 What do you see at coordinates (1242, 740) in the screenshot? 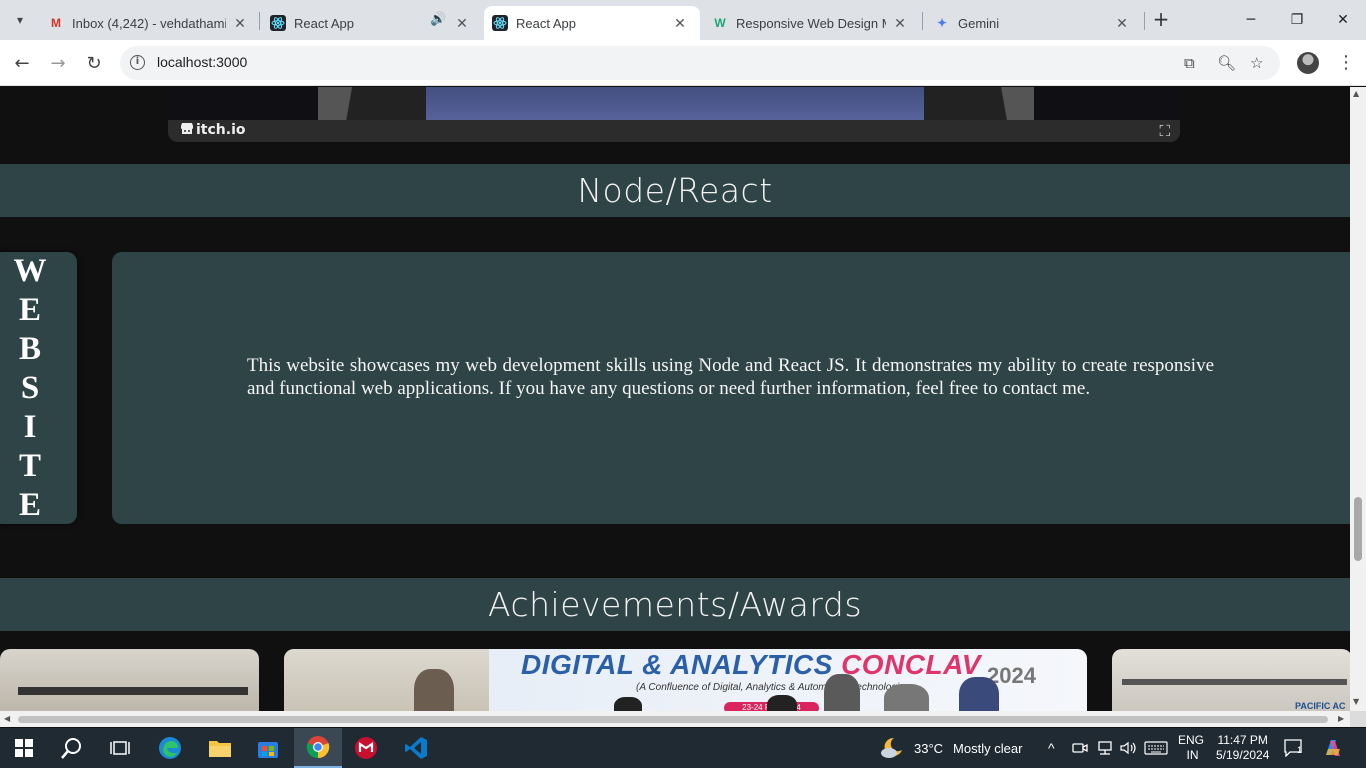
I see `clock-time: 11:47 PM` at bounding box center [1242, 740].